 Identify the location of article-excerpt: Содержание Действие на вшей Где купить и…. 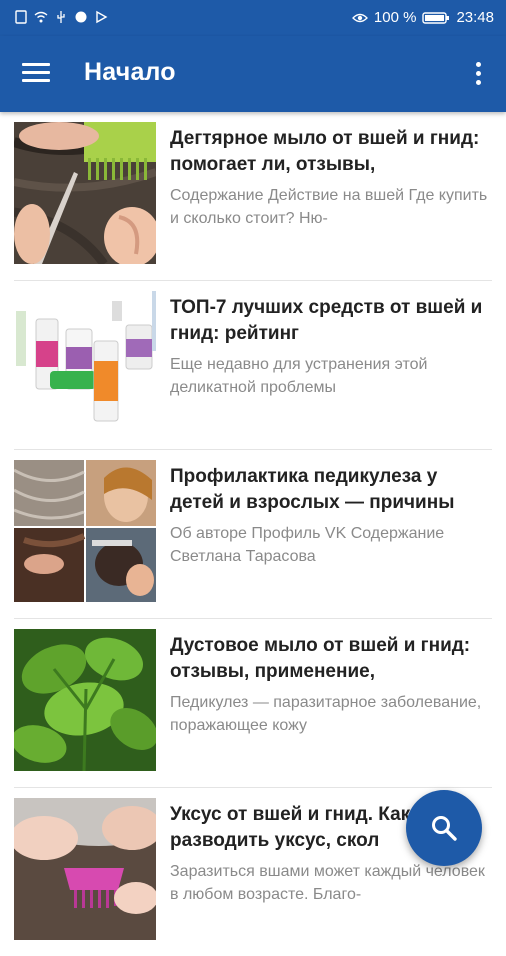
(329, 207).